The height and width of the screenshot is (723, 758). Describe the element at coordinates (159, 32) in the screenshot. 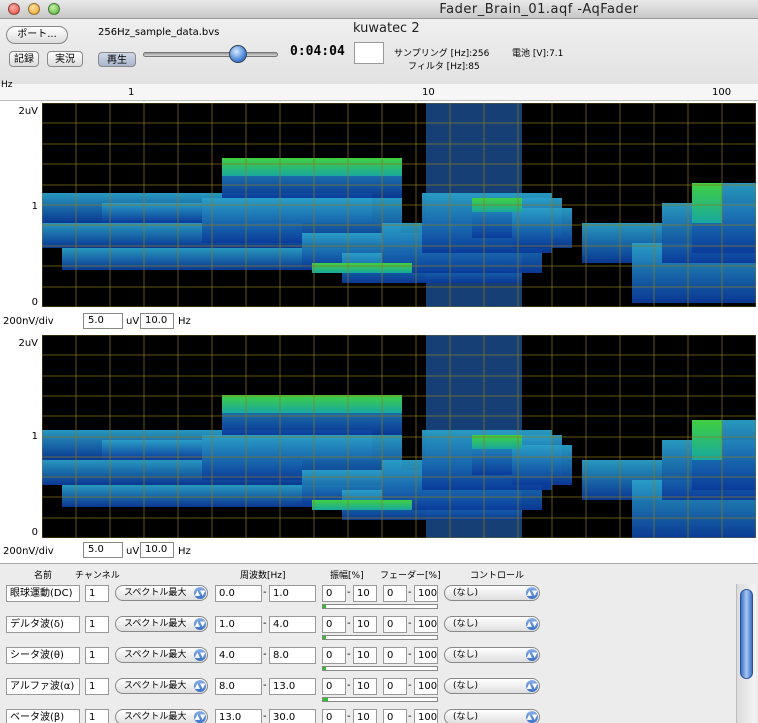

I see `file-name: 256Hz_sample_data.bvs` at that location.